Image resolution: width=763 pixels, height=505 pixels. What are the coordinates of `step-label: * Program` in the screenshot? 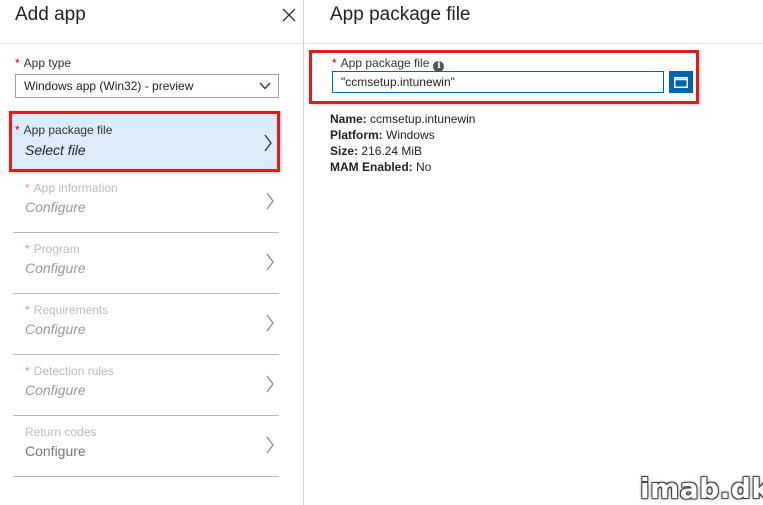 It's located at (52, 249).